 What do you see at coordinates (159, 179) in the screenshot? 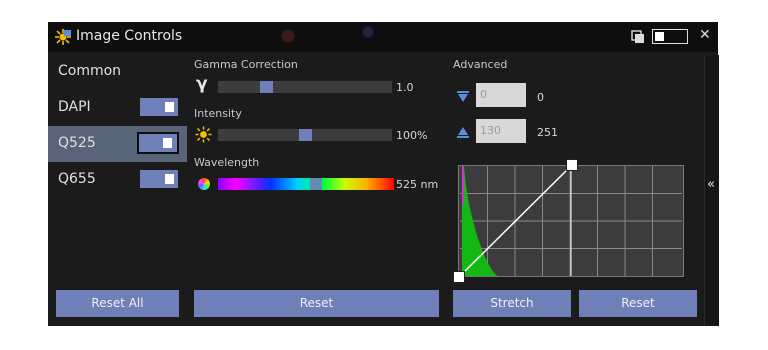
I see `channel-toggle-q655` at bounding box center [159, 179].